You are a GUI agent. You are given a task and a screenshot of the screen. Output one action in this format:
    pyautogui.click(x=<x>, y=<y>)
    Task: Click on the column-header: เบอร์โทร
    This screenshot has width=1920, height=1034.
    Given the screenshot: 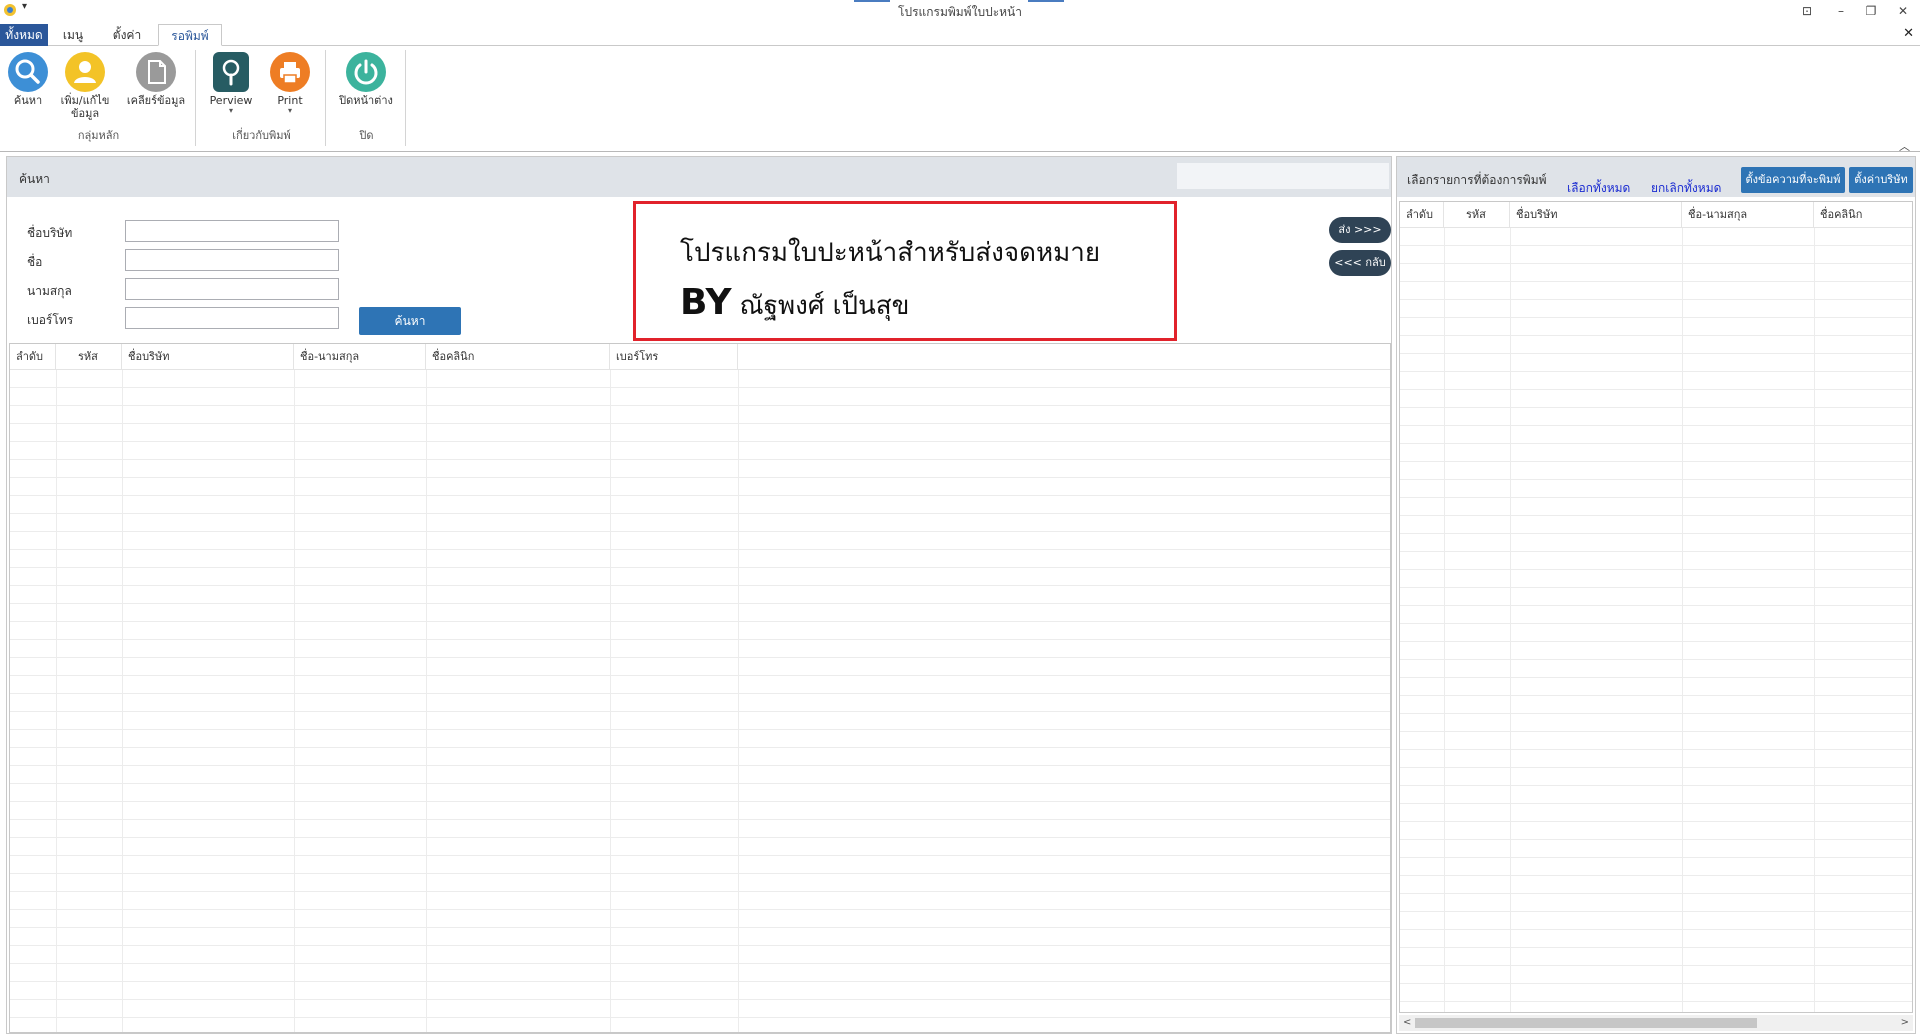 What is the action you would take?
    pyautogui.click(x=674, y=357)
    